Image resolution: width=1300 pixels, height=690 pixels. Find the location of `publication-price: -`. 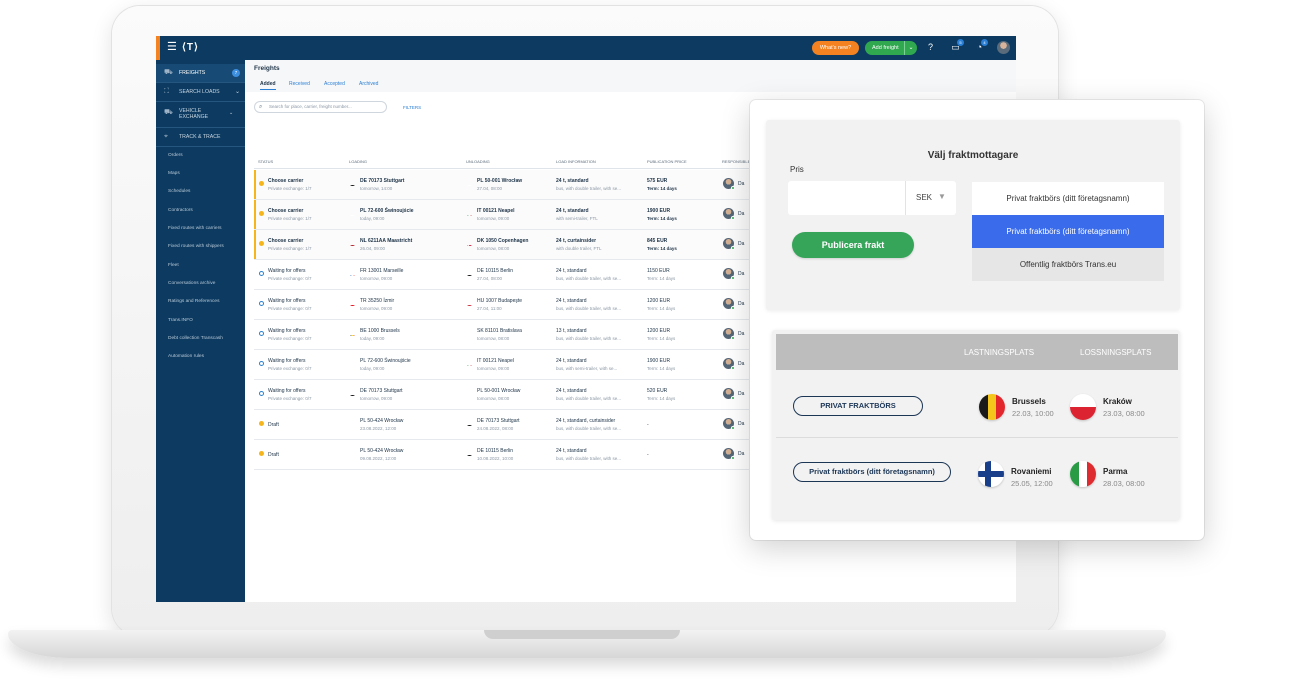

publication-price: - is located at coordinates (648, 455).